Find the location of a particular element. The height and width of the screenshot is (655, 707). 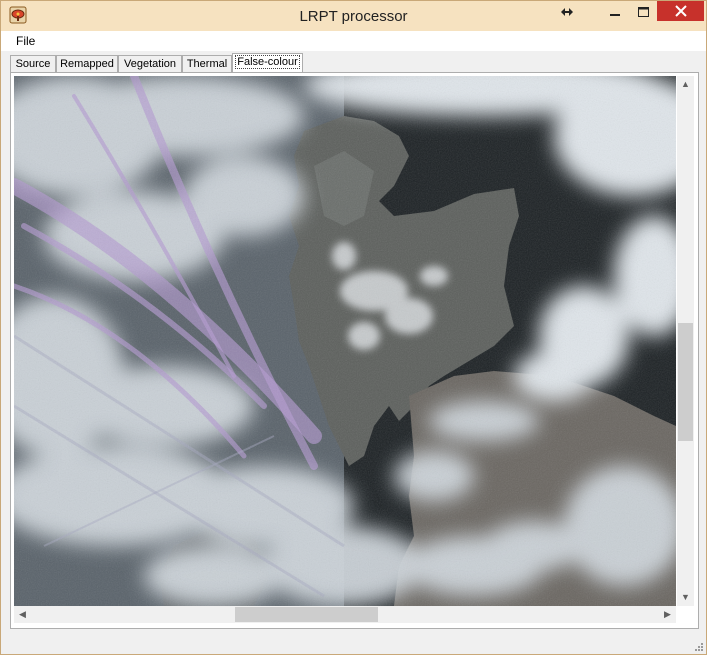

chevron-left-icon: ◀ is located at coordinates (22, 614).